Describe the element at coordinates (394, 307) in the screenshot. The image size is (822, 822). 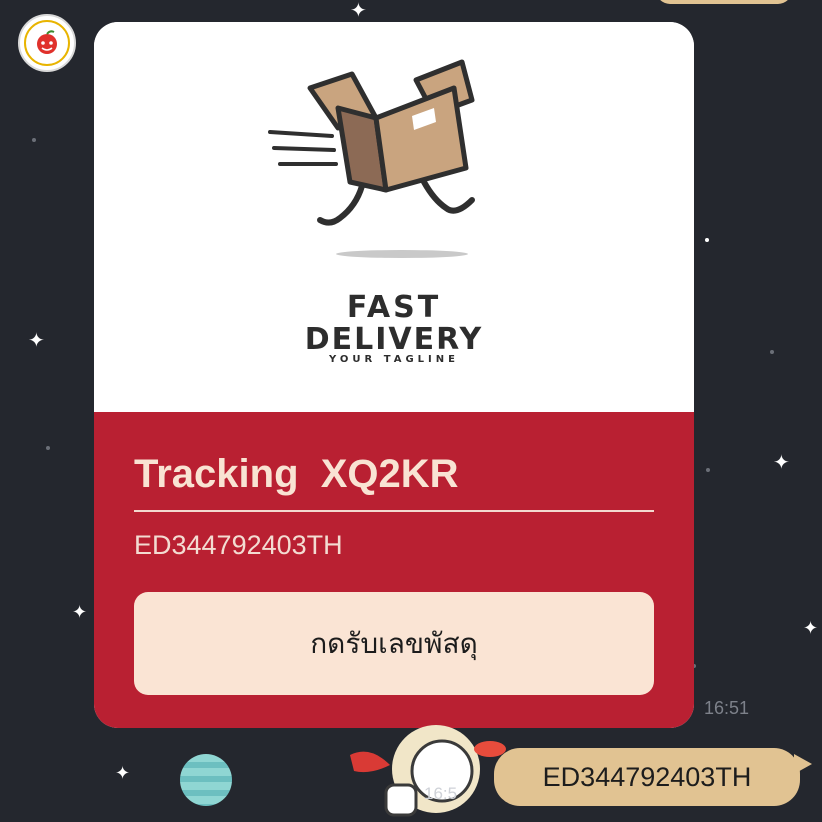
I see `logo-text-fast: FAST` at that location.